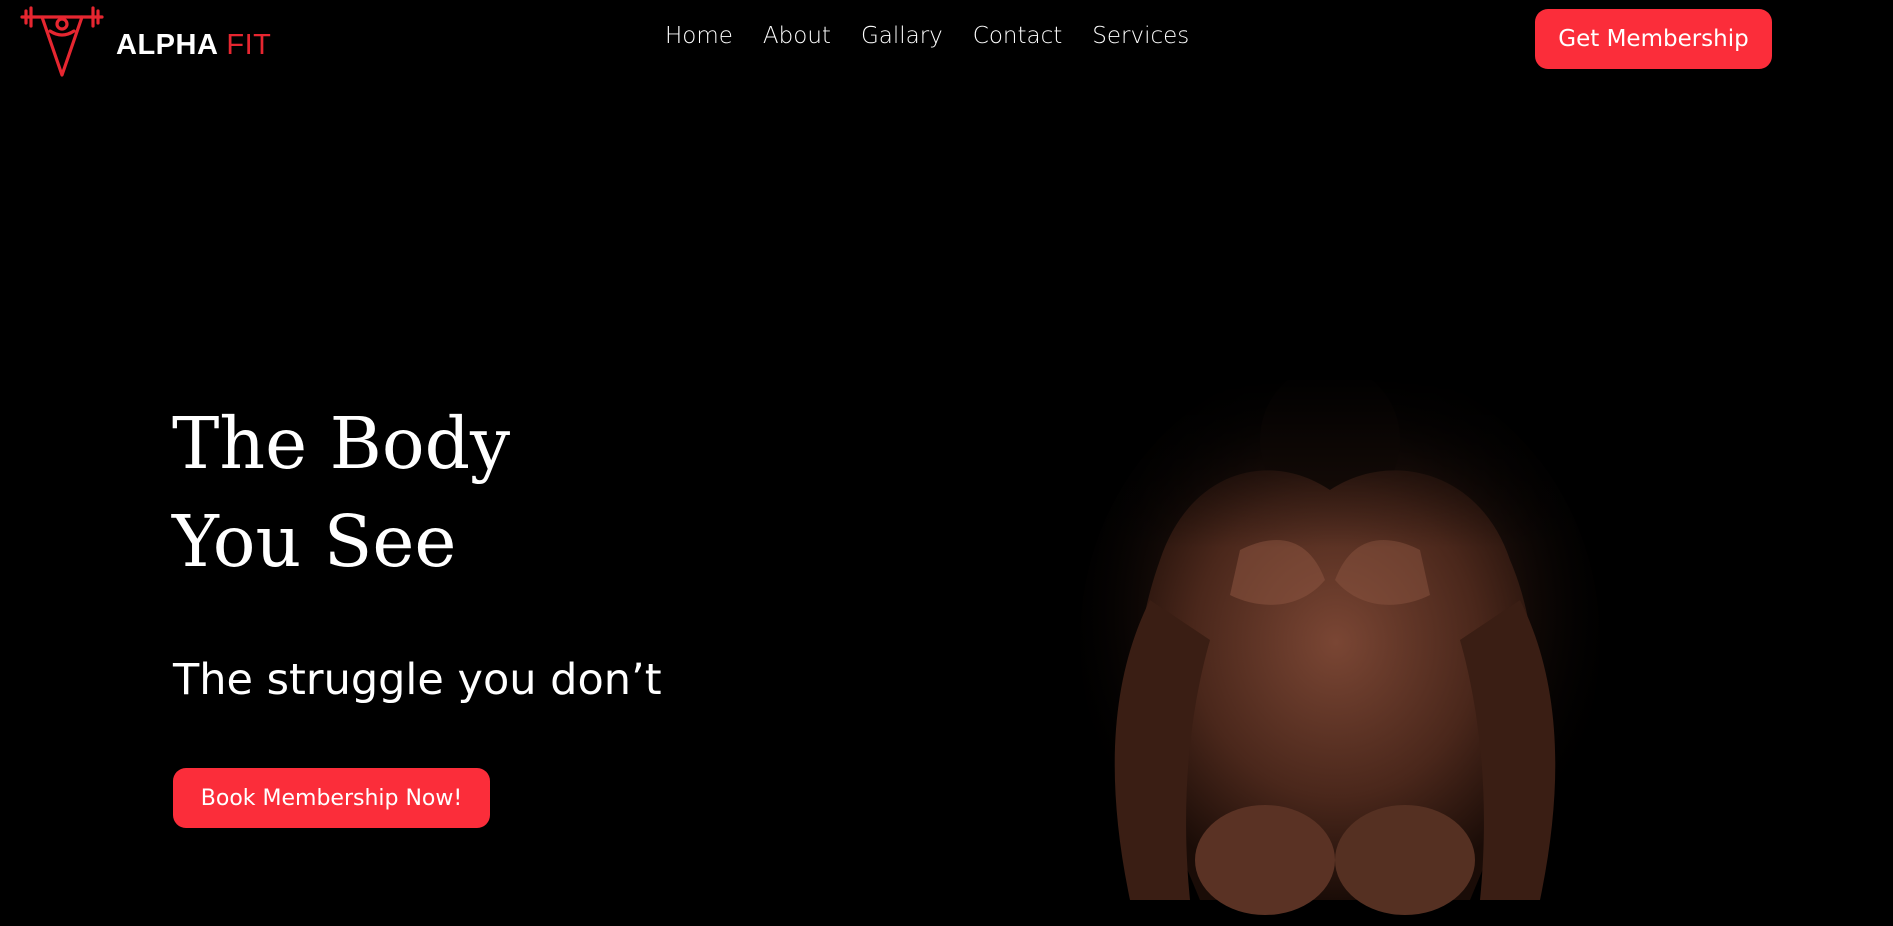 Image resolution: width=1893 pixels, height=926 pixels. What do you see at coordinates (331, 798) in the screenshot?
I see `book-membership-button: Book Membership Now!` at bounding box center [331, 798].